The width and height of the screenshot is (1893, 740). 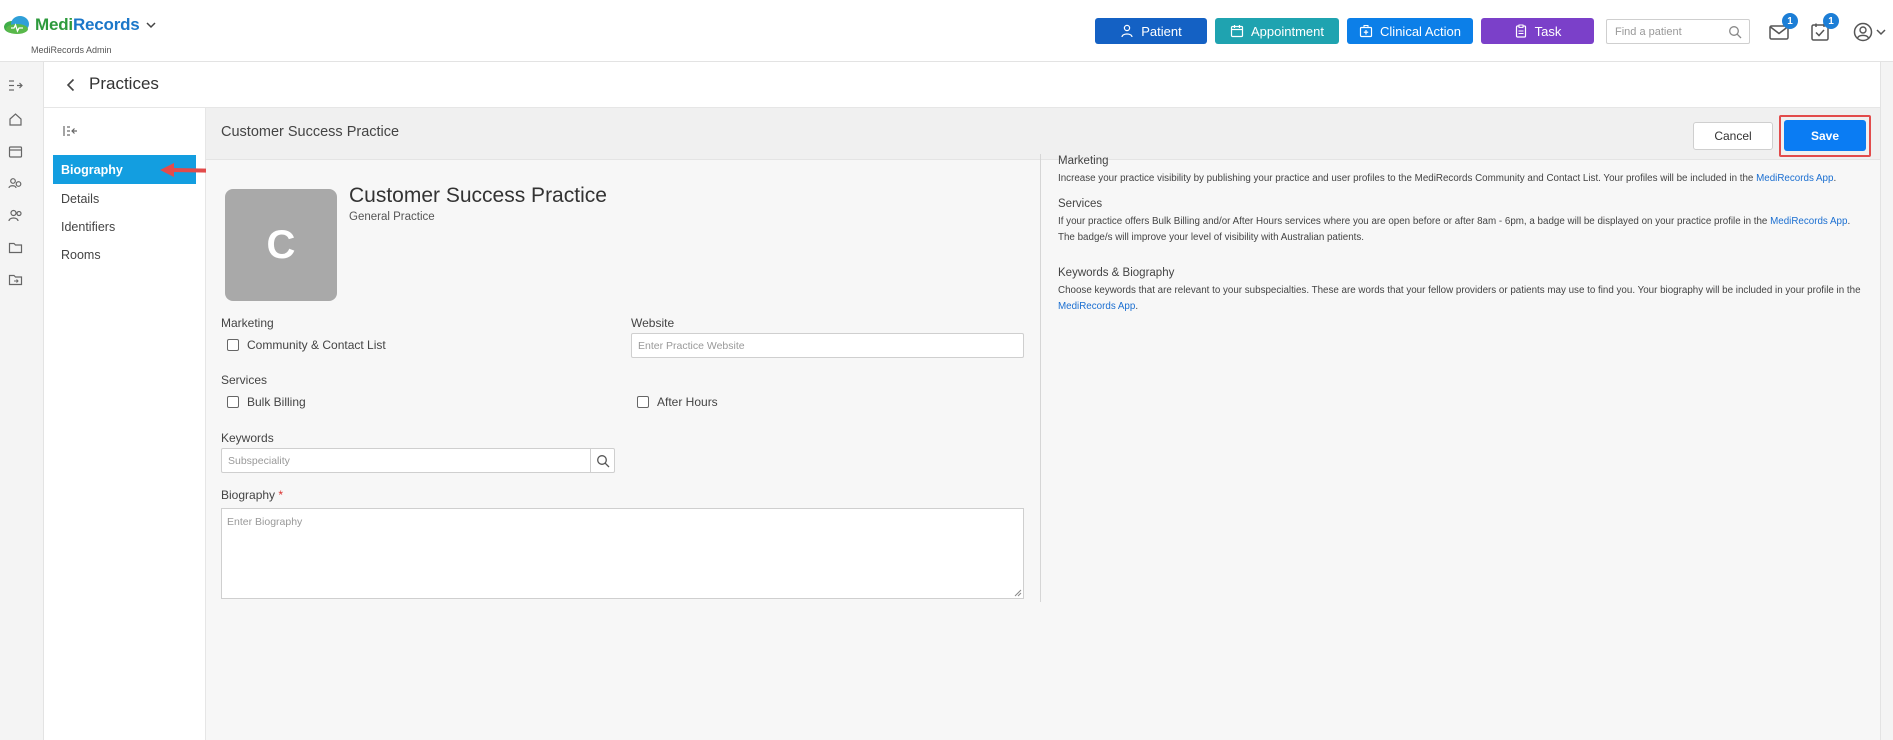 What do you see at coordinates (306, 345) in the screenshot?
I see `community-checkbox-row: Community & Contact List` at bounding box center [306, 345].